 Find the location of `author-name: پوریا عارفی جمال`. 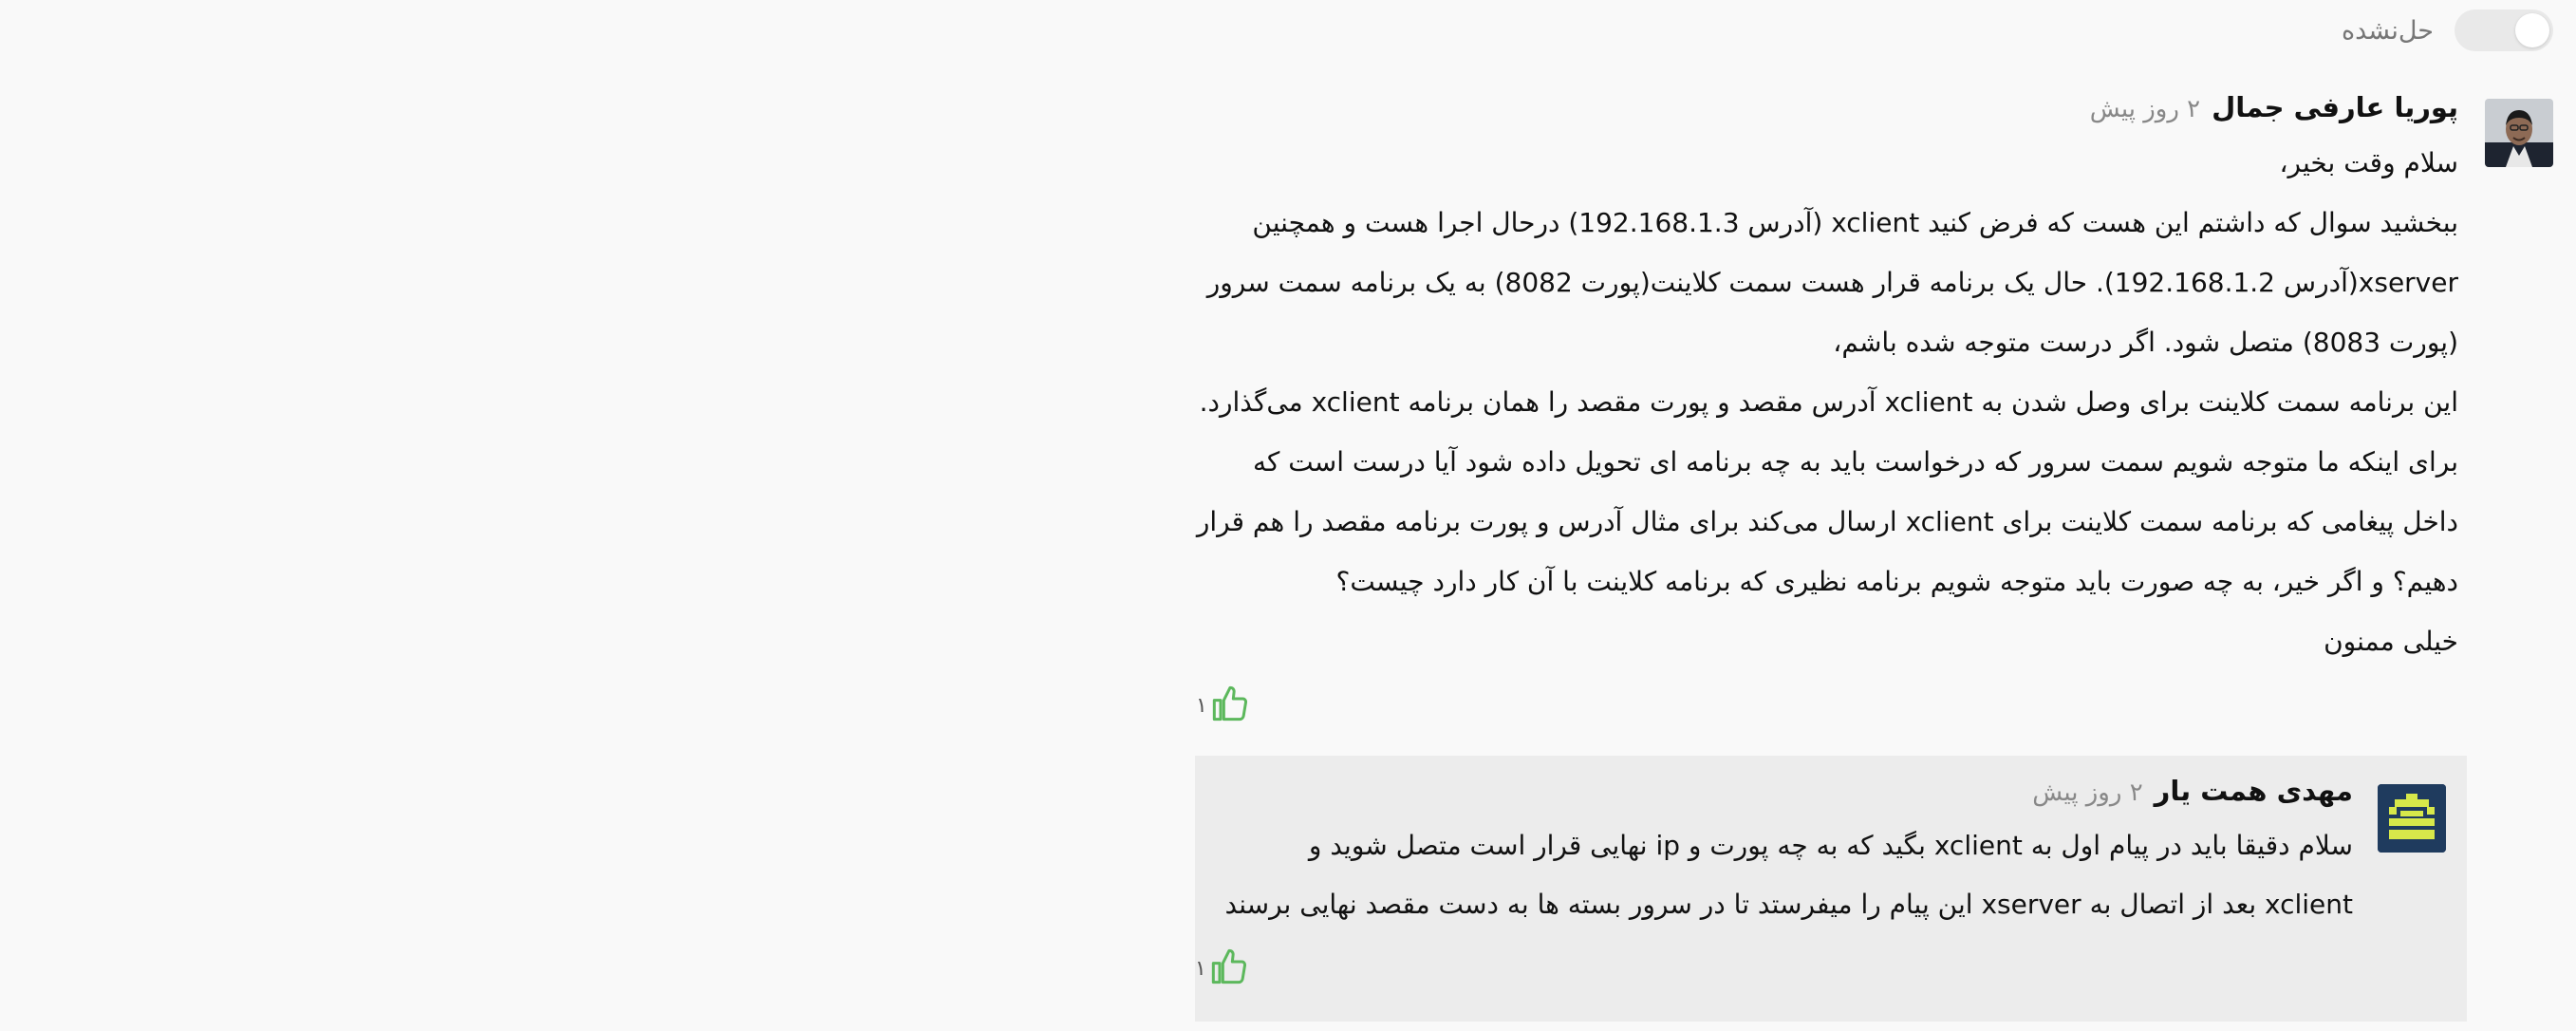

author-name: پوریا عارفی جمال is located at coordinates (2335, 107).